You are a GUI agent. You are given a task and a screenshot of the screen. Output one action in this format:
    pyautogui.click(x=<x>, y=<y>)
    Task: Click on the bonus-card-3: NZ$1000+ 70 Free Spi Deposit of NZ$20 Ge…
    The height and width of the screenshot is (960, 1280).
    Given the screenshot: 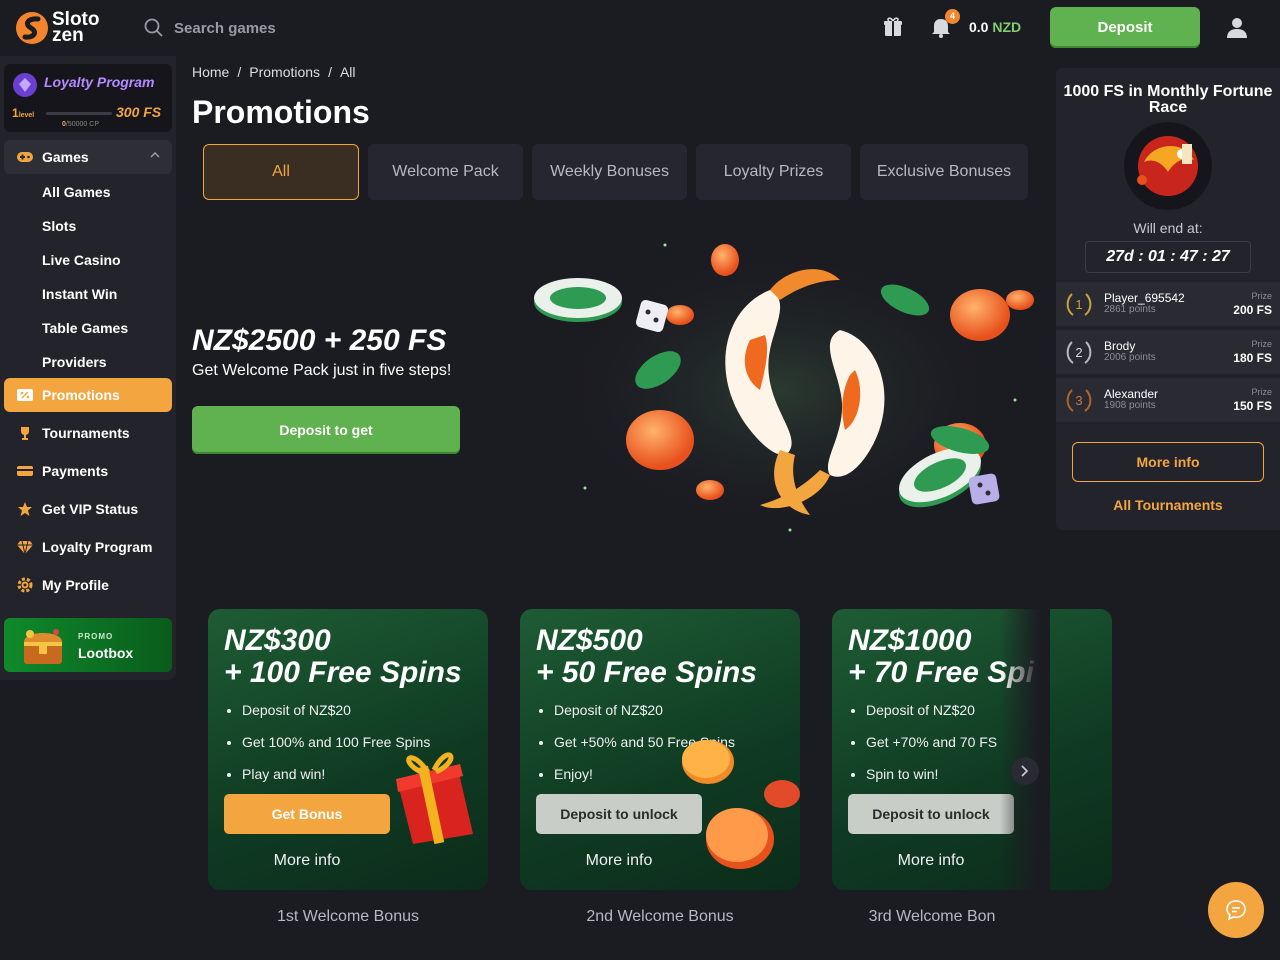 What is the action you would take?
    pyautogui.click(x=972, y=749)
    